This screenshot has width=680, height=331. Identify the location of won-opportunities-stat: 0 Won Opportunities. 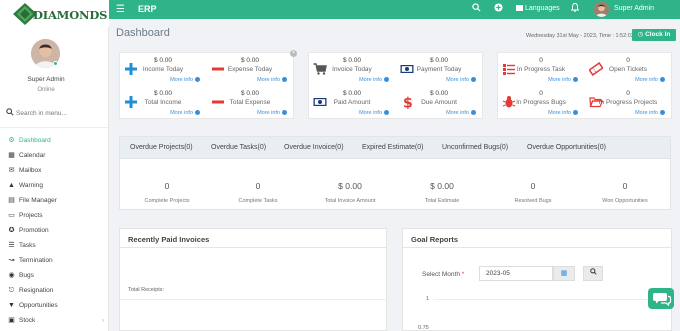
(625, 192).